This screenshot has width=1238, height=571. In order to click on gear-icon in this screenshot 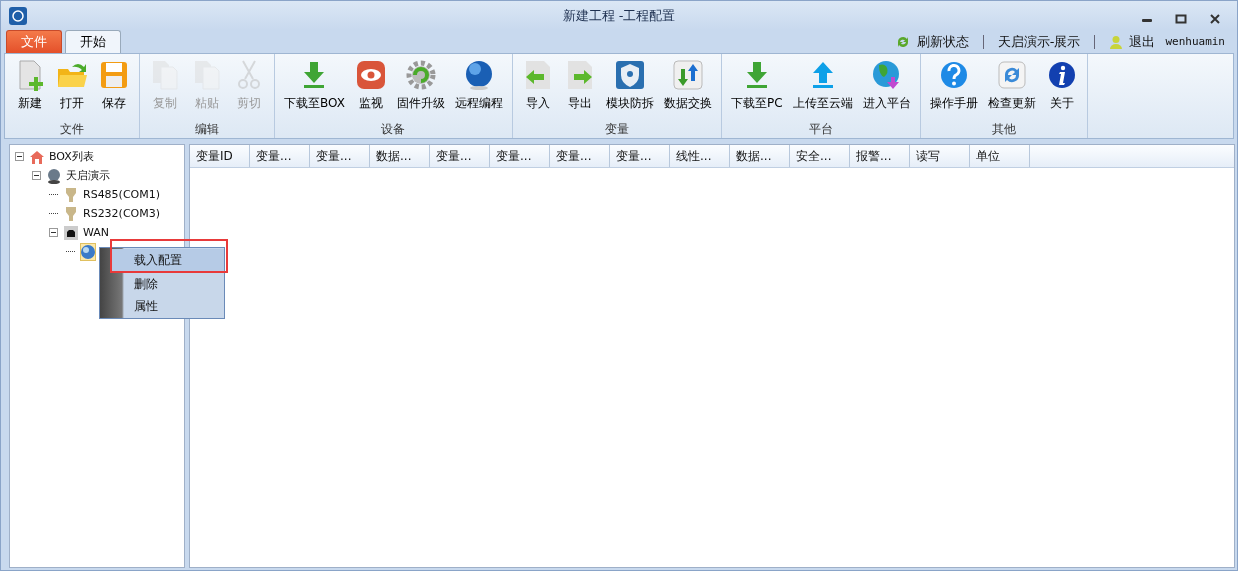, I will do `click(420, 75)`.